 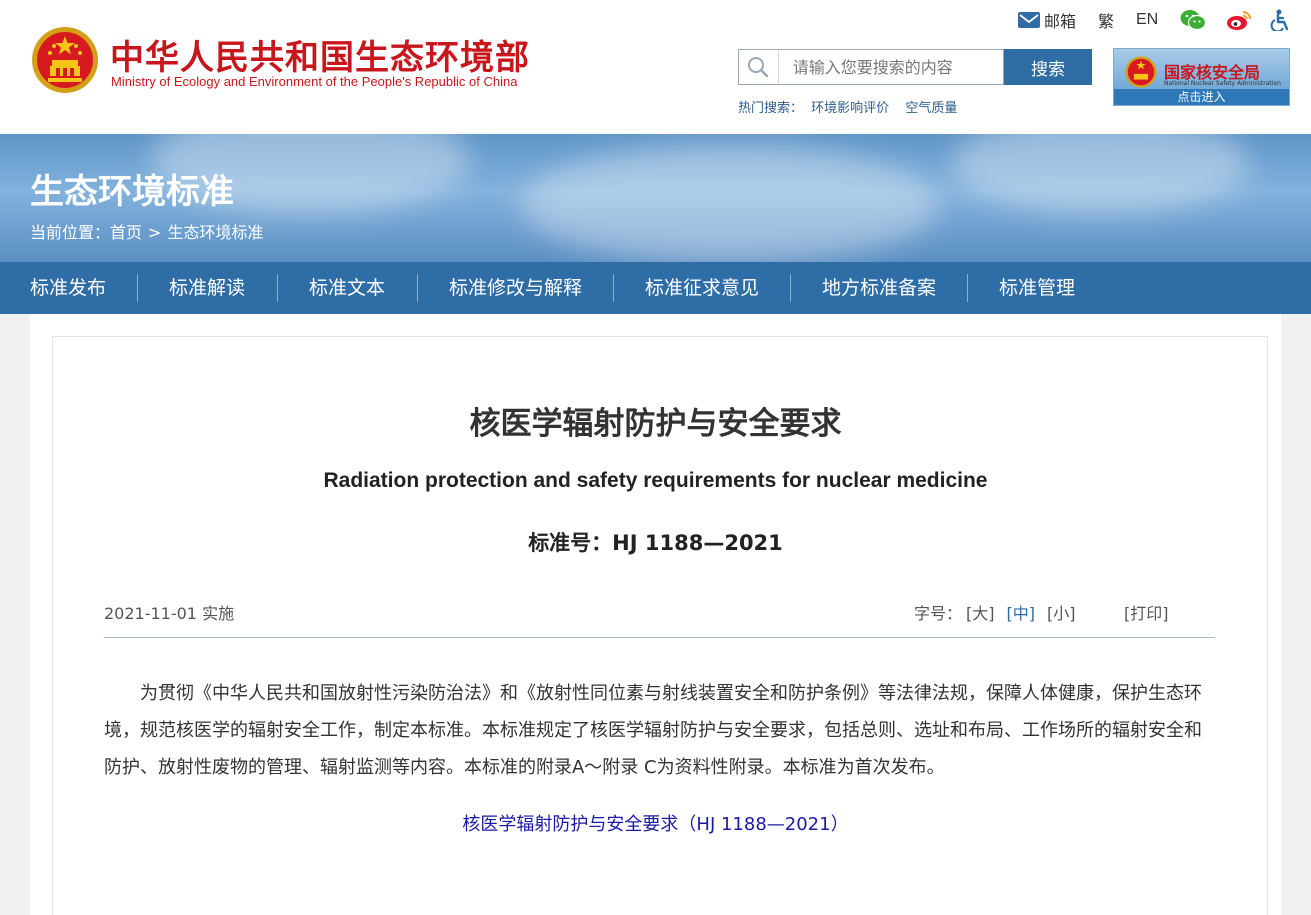 I want to click on font-size-large: [大], so click(x=980, y=613).